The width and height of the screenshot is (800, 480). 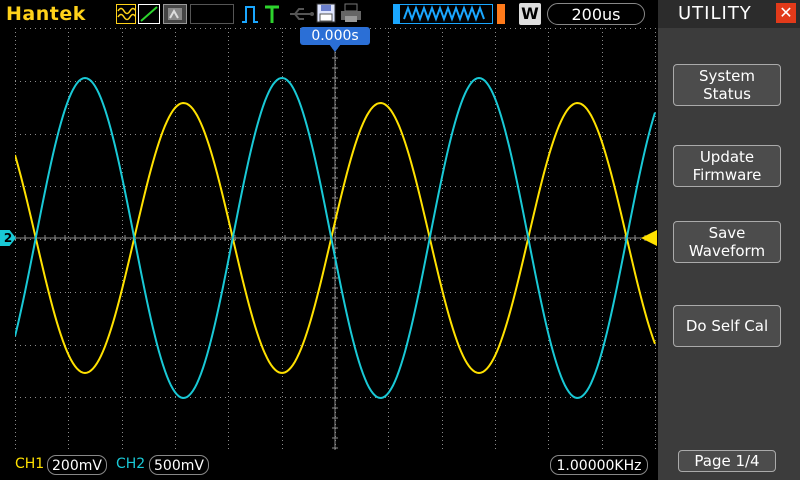 I want to click on page-indicator: Page 1/4, so click(x=727, y=461).